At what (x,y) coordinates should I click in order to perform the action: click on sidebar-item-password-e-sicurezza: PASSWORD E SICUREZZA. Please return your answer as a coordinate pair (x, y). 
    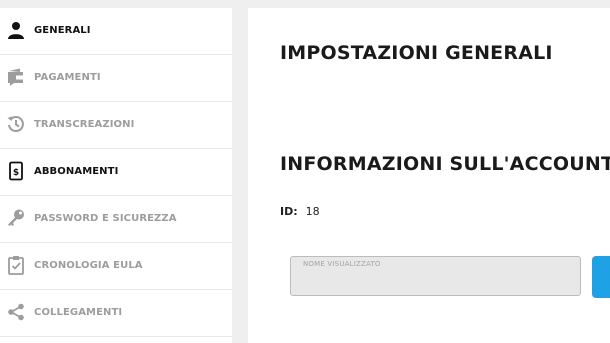
    Looking at the image, I should click on (116, 219).